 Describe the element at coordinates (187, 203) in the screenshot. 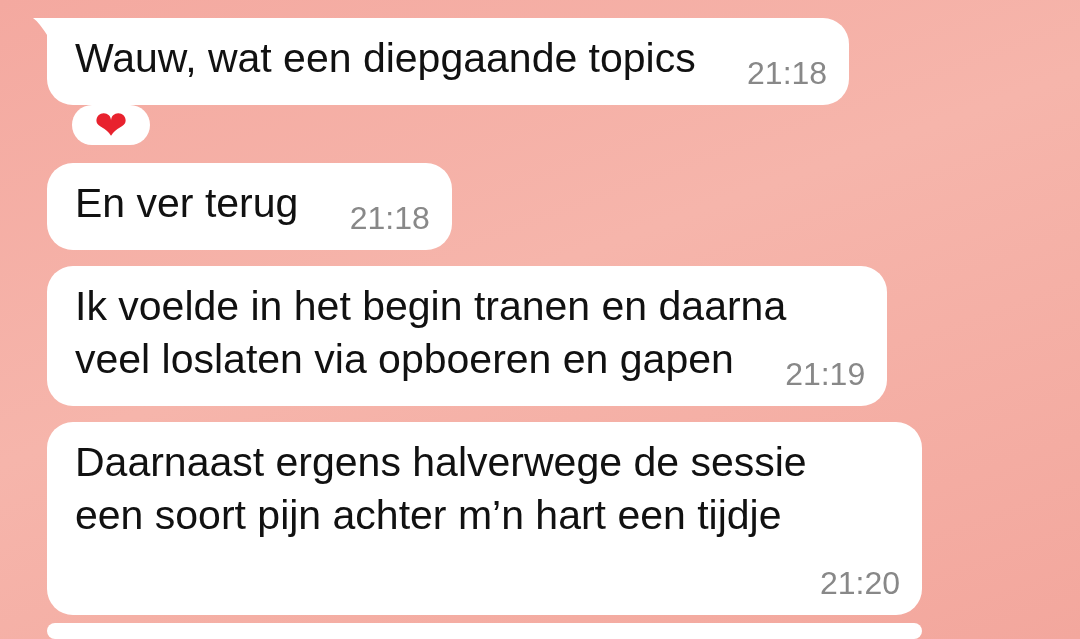

I see `message-text: En ver terug` at that location.